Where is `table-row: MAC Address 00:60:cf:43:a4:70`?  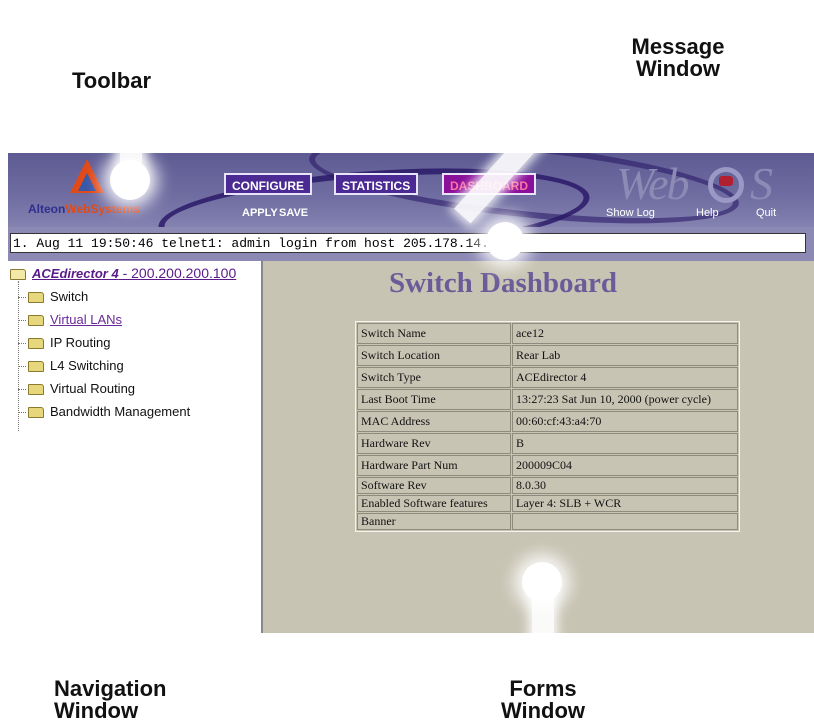 table-row: MAC Address 00:60:cf:43:a4:70 is located at coordinates (547, 421).